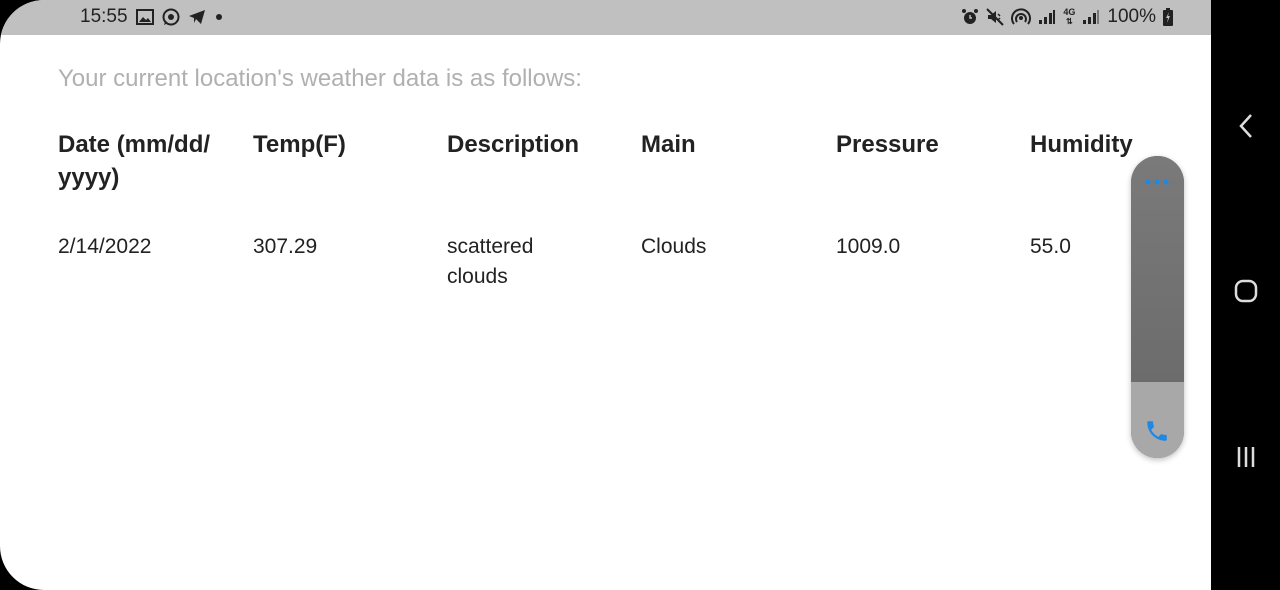 The image size is (1280, 590). Describe the element at coordinates (1050, 246) in the screenshot. I see `cell-humidity: 55.0` at that location.